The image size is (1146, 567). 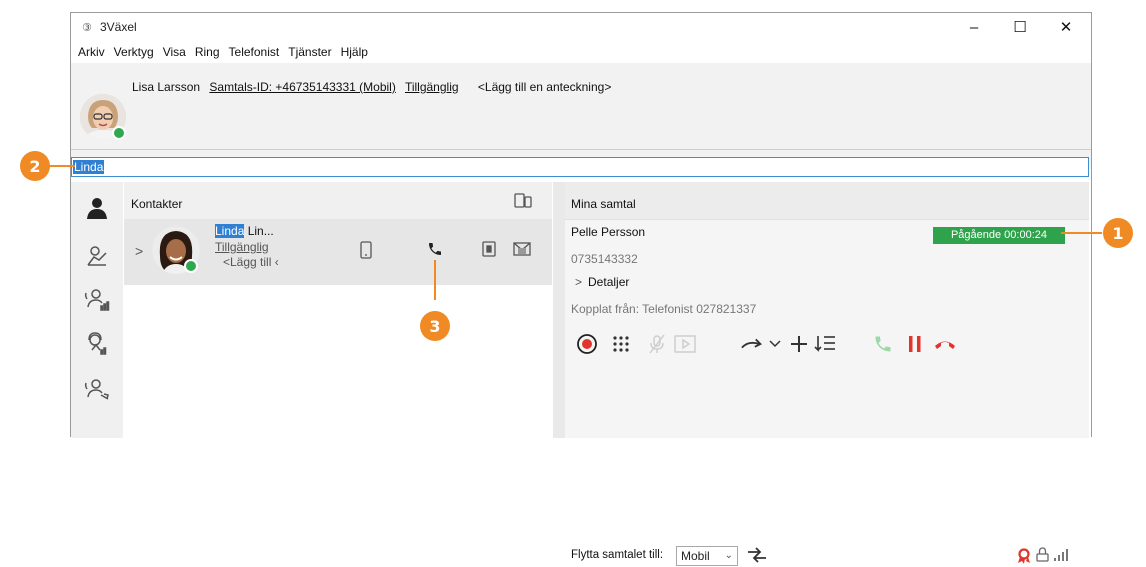 What do you see at coordinates (757, 555) in the screenshot?
I see `swap-call-icon` at bounding box center [757, 555].